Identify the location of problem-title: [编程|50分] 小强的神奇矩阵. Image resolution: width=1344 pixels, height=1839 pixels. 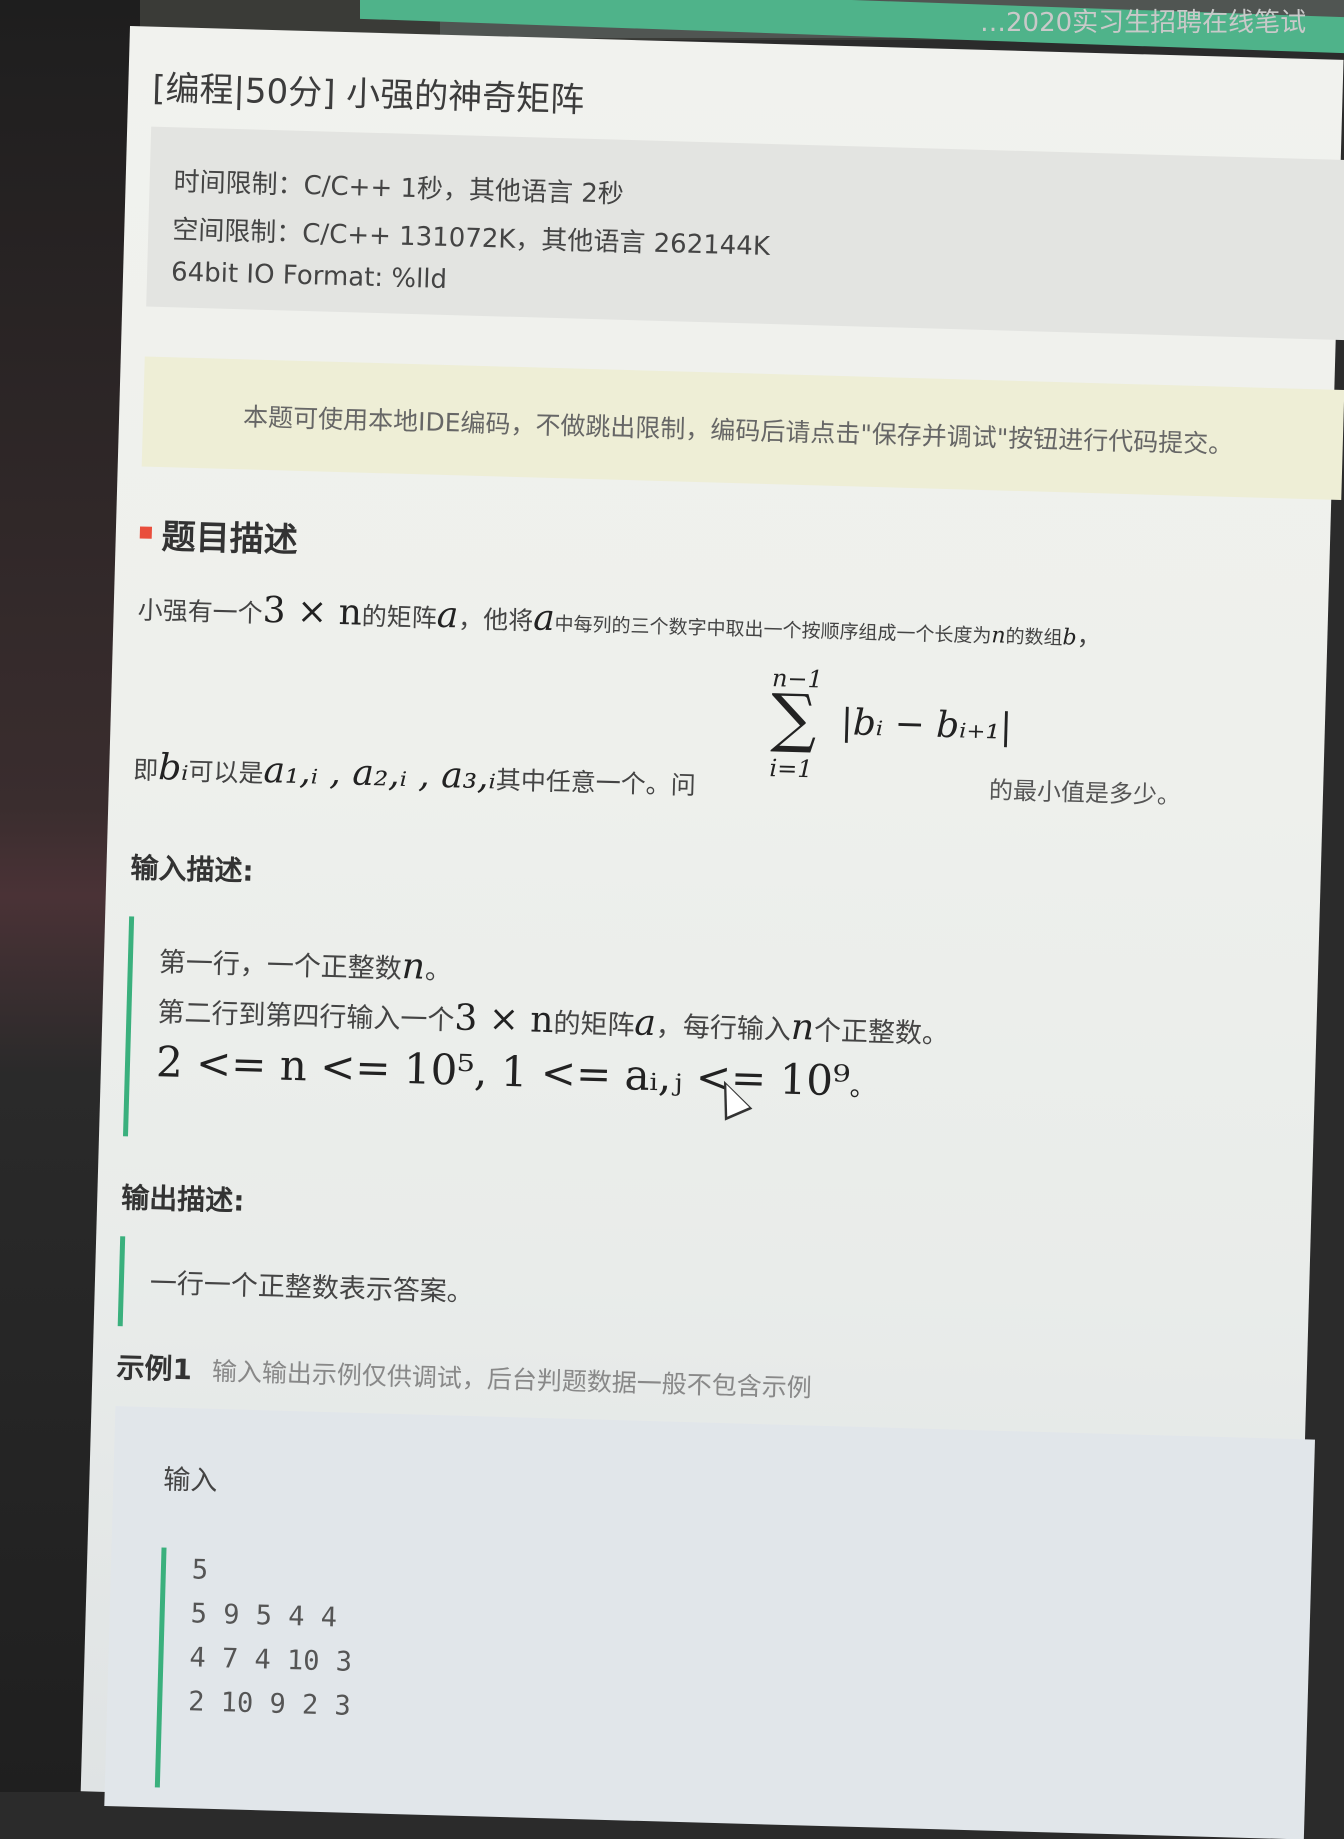
(368, 94).